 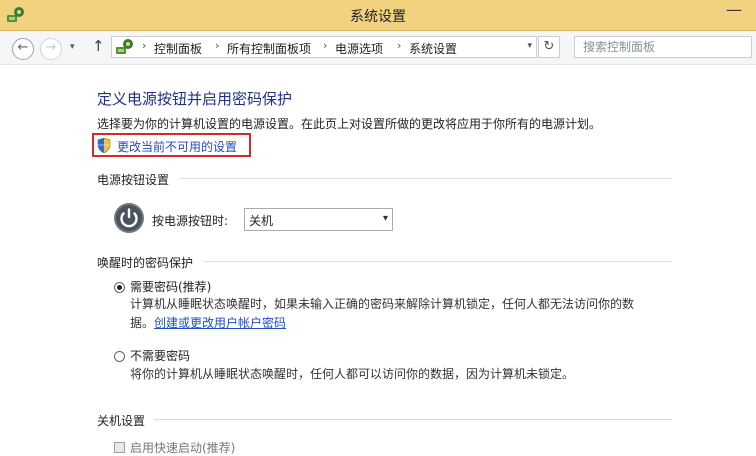 What do you see at coordinates (133, 180) in the screenshot?
I see `power-button-section-heading: 电源按钮设置` at bounding box center [133, 180].